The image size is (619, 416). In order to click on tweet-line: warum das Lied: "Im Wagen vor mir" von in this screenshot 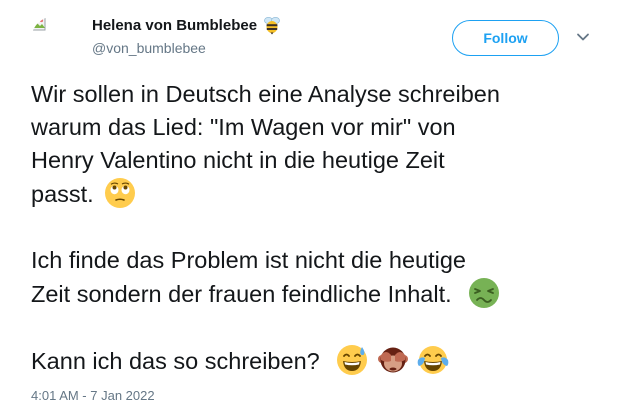, I will do `click(243, 127)`.